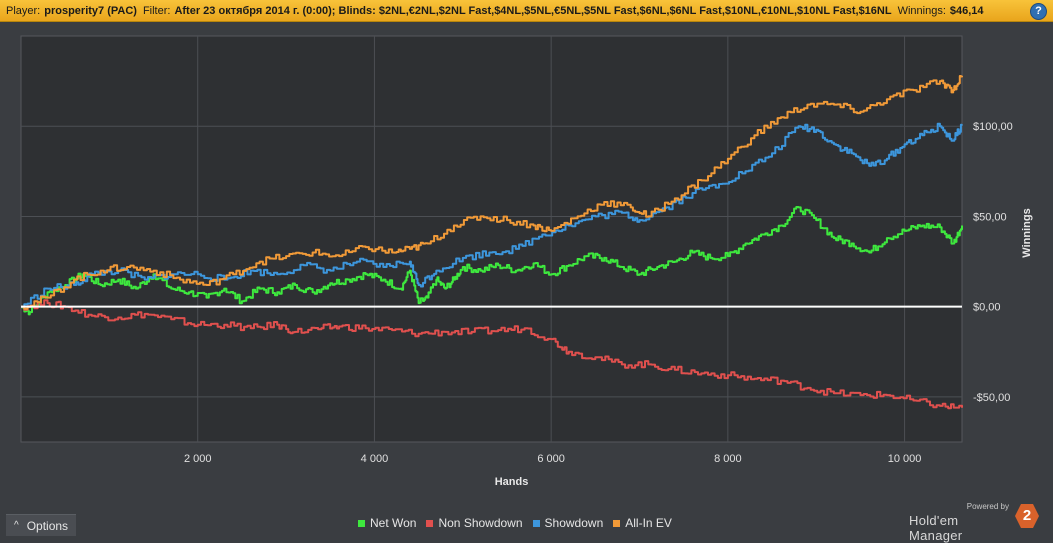 The height and width of the screenshot is (543, 1053). Describe the element at coordinates (966, 10) in the screenshot. I see `winnings-value: $46,14` at that location.